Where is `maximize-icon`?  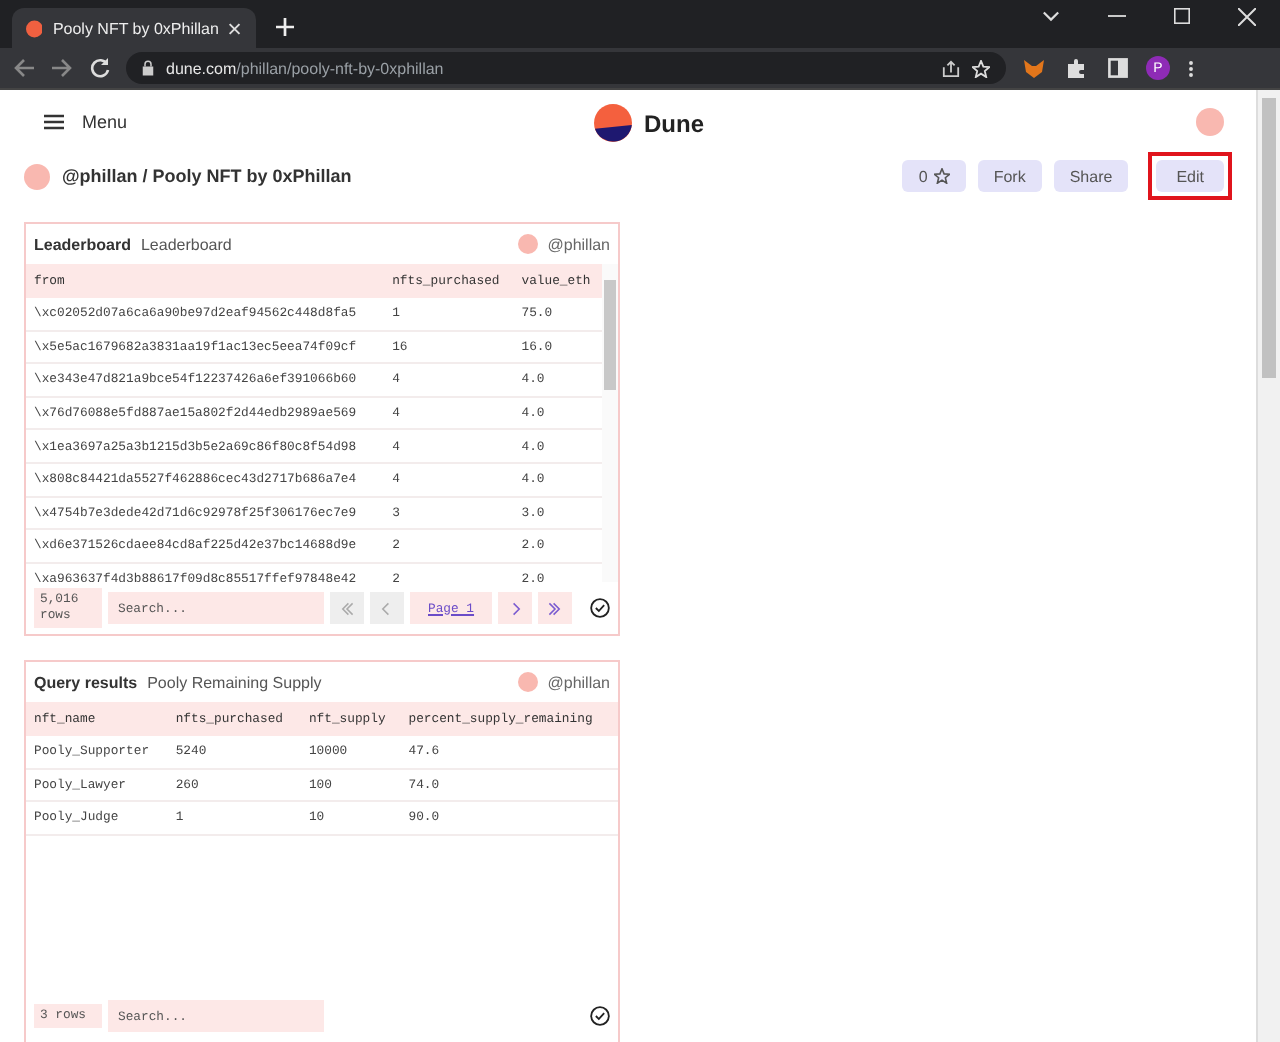 maximize-icon is located at coordinates (1182, 16).